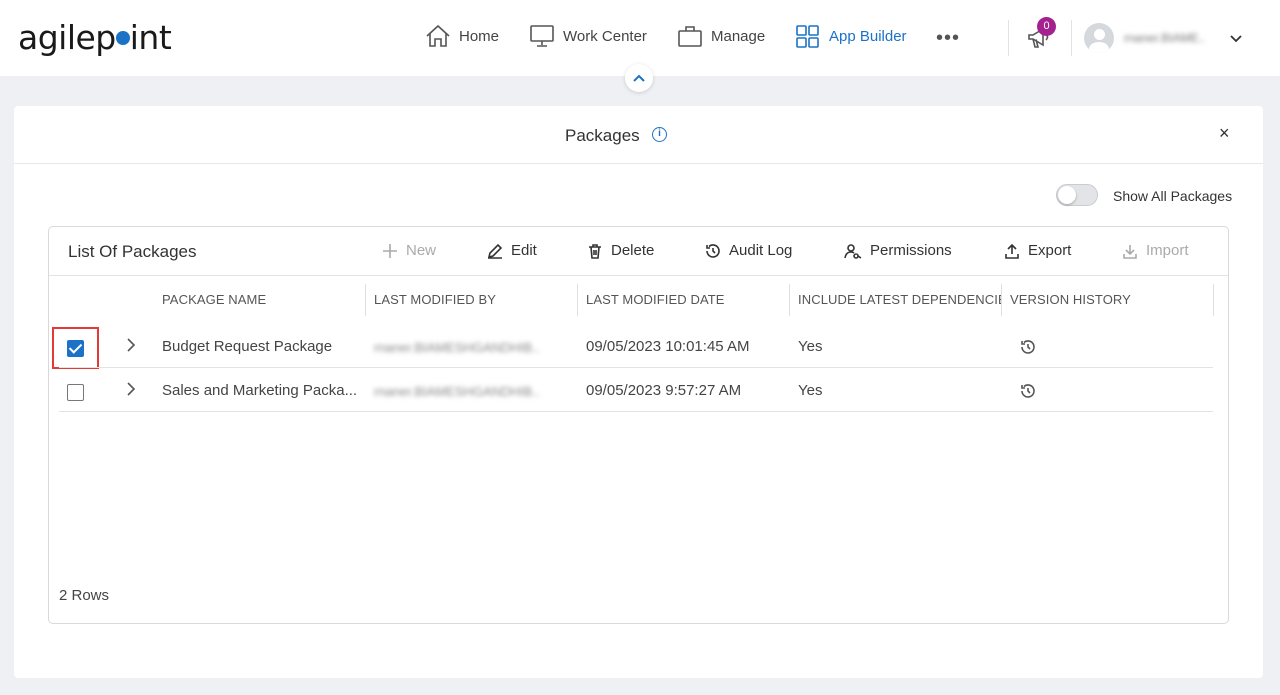 The width and height of the screenshot is (1280, 695). I want to click on audit-log-button: Audit Log, so click(748, 250).